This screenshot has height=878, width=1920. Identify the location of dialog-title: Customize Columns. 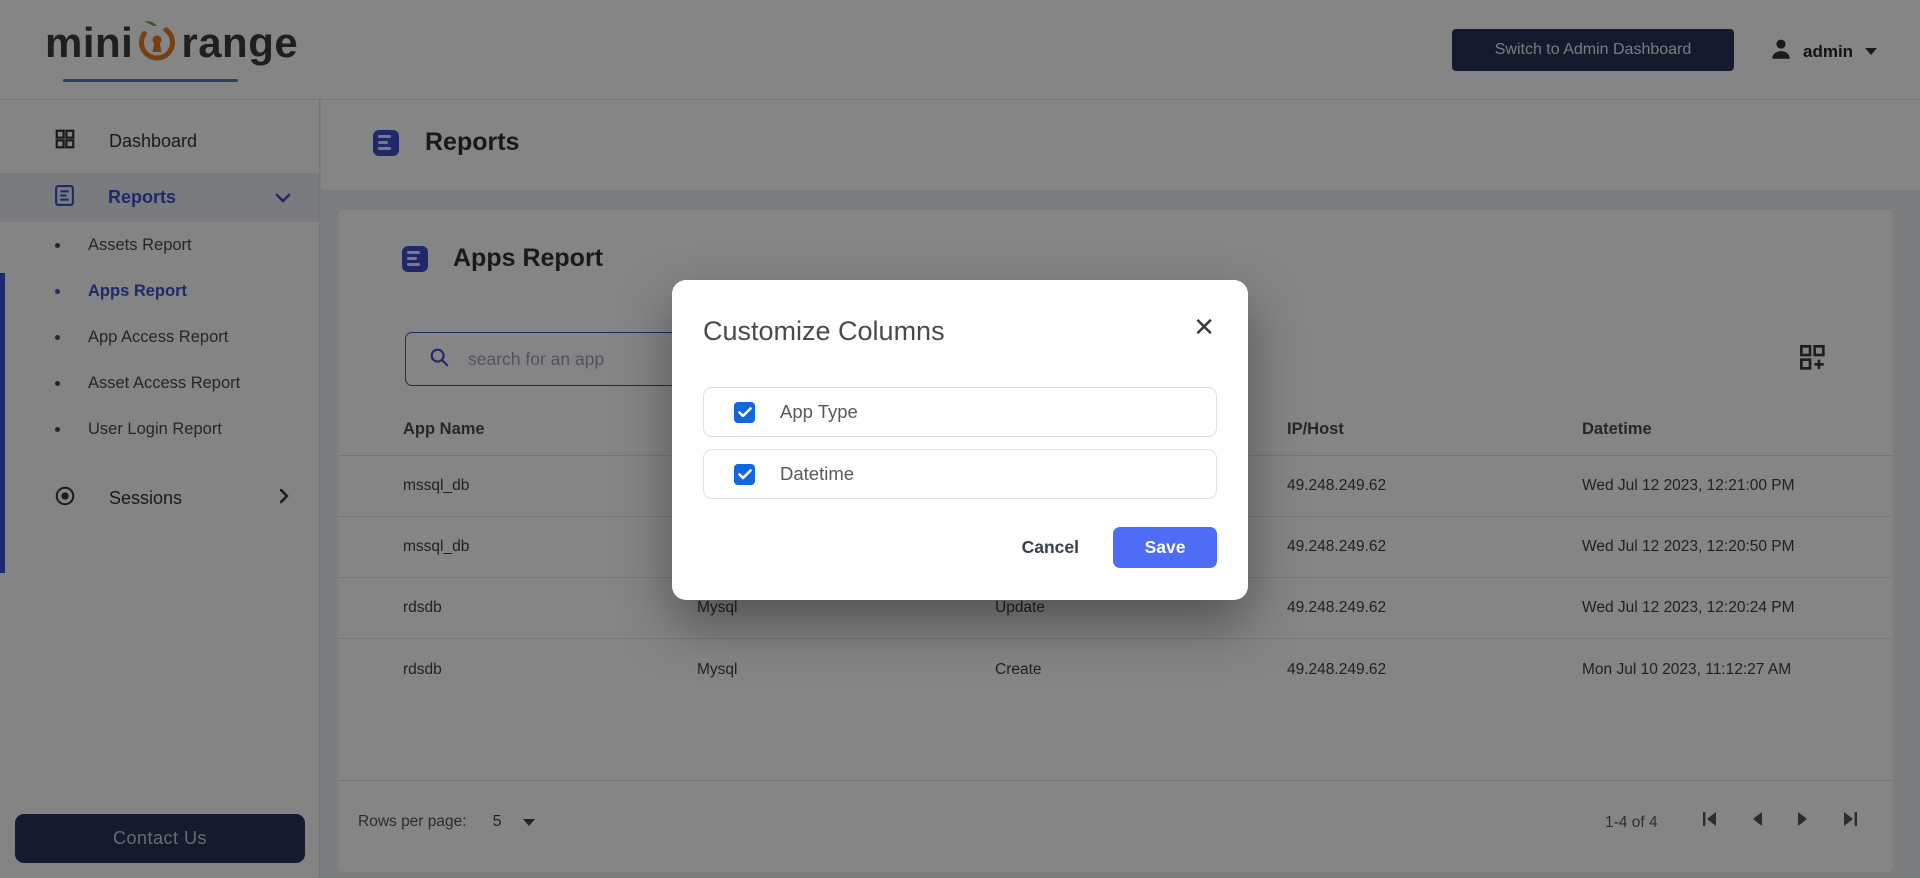
(824, 331).